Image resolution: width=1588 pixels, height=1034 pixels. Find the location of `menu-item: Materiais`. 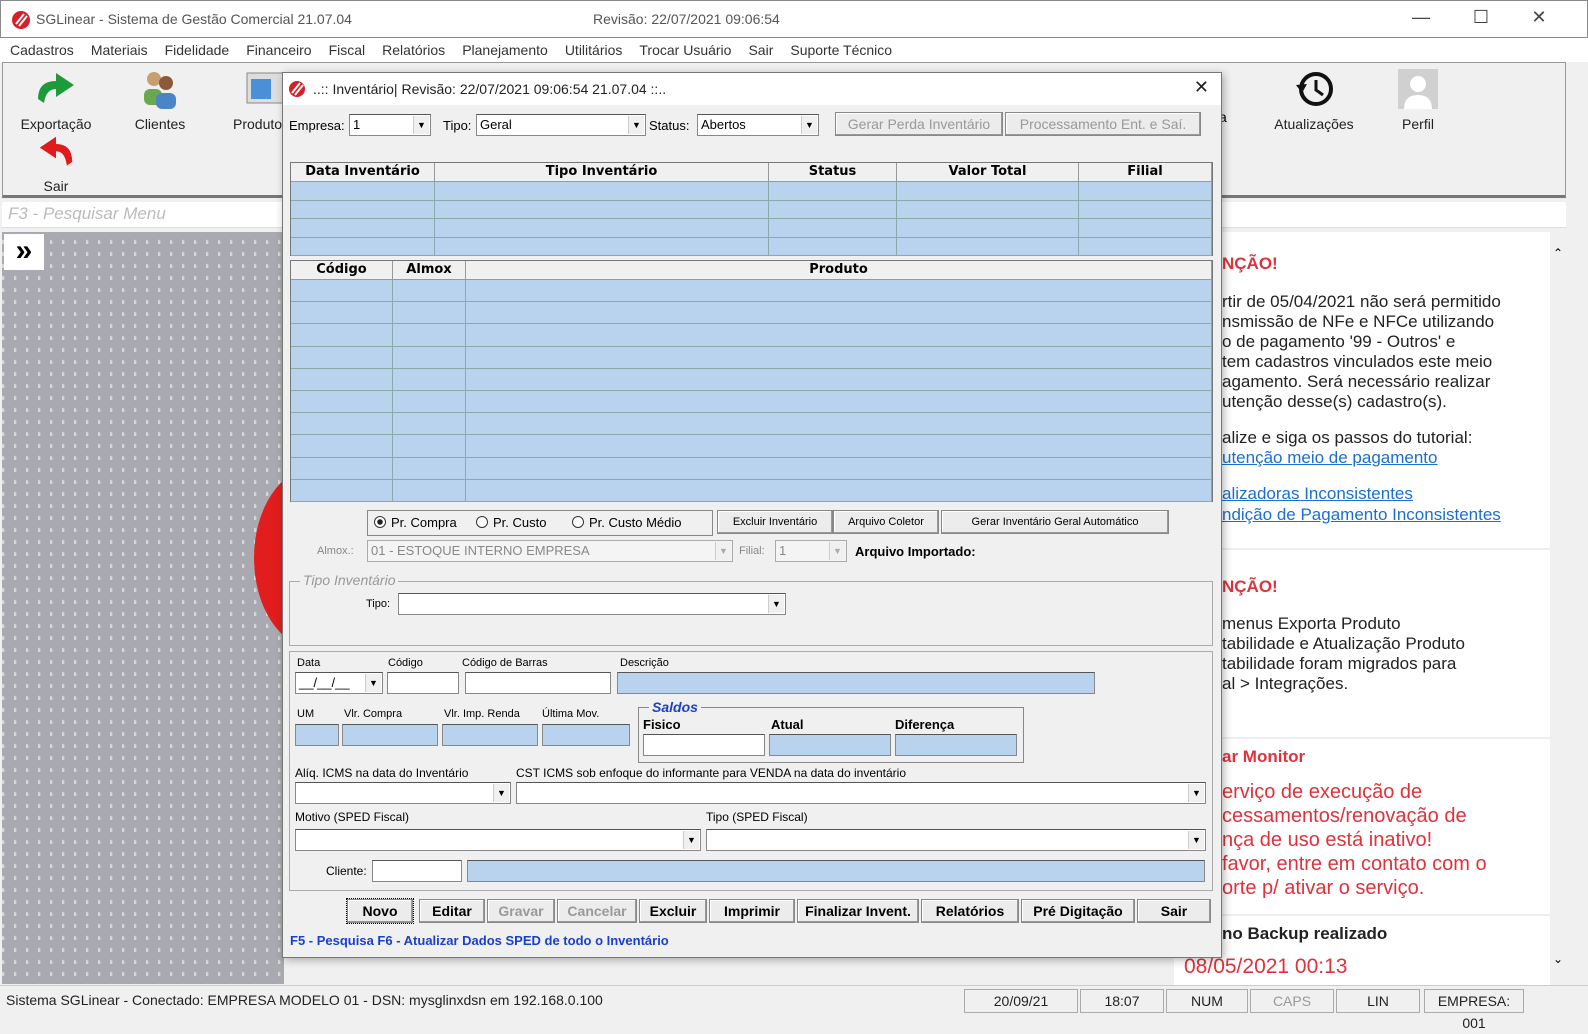

menu-item: Materiais is located at coordinates (119, 50).